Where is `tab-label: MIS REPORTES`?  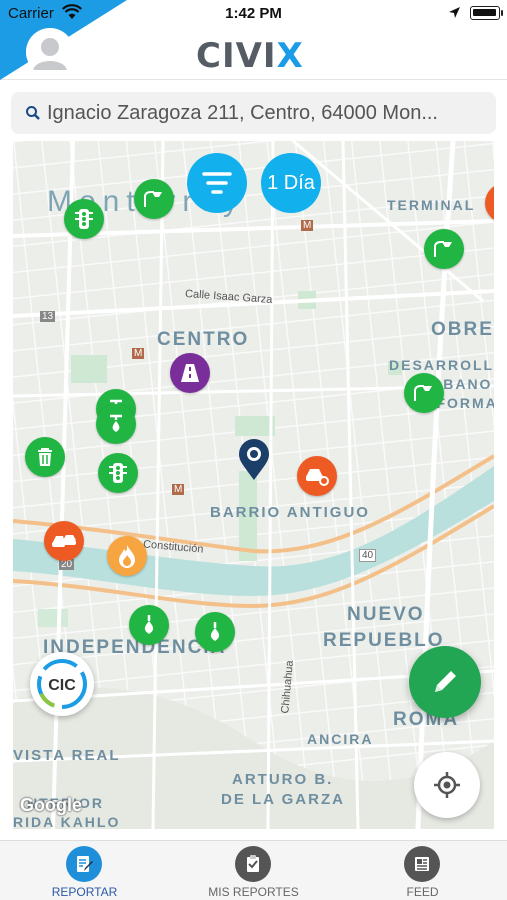 tab-label: MIS REPORTES is located at coordinates (253, 892).